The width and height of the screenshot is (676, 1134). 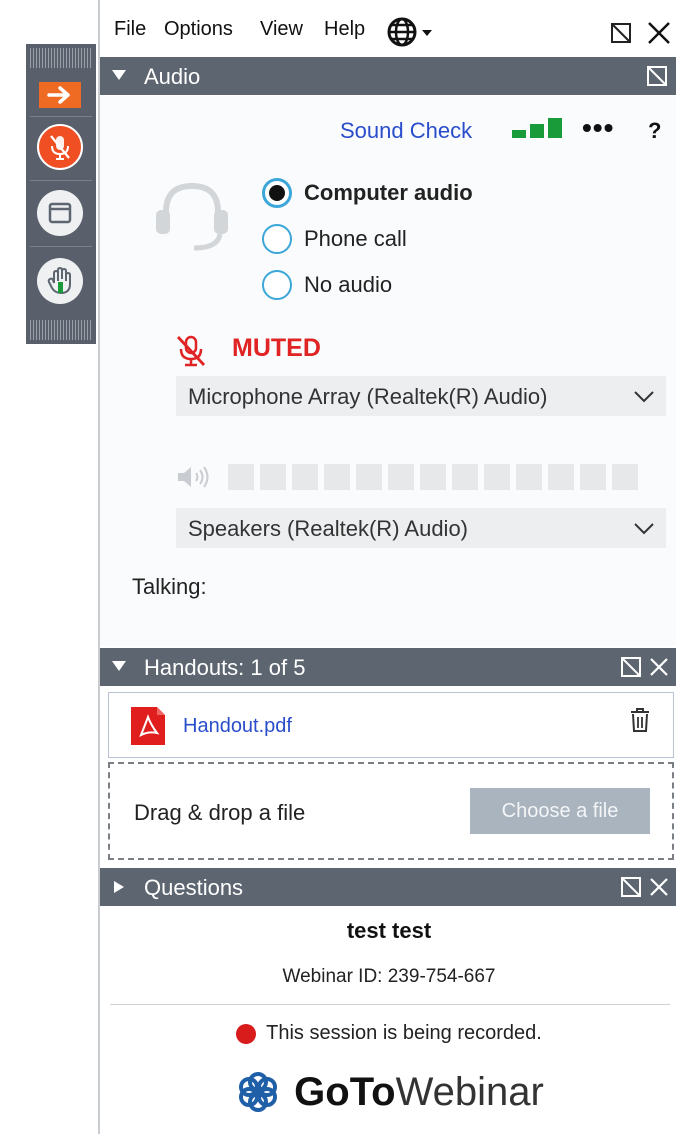 What do you see at coordinates (621, 33) in the screenshot?
I see `undock-window-icon` at bounding box center [621, 33].